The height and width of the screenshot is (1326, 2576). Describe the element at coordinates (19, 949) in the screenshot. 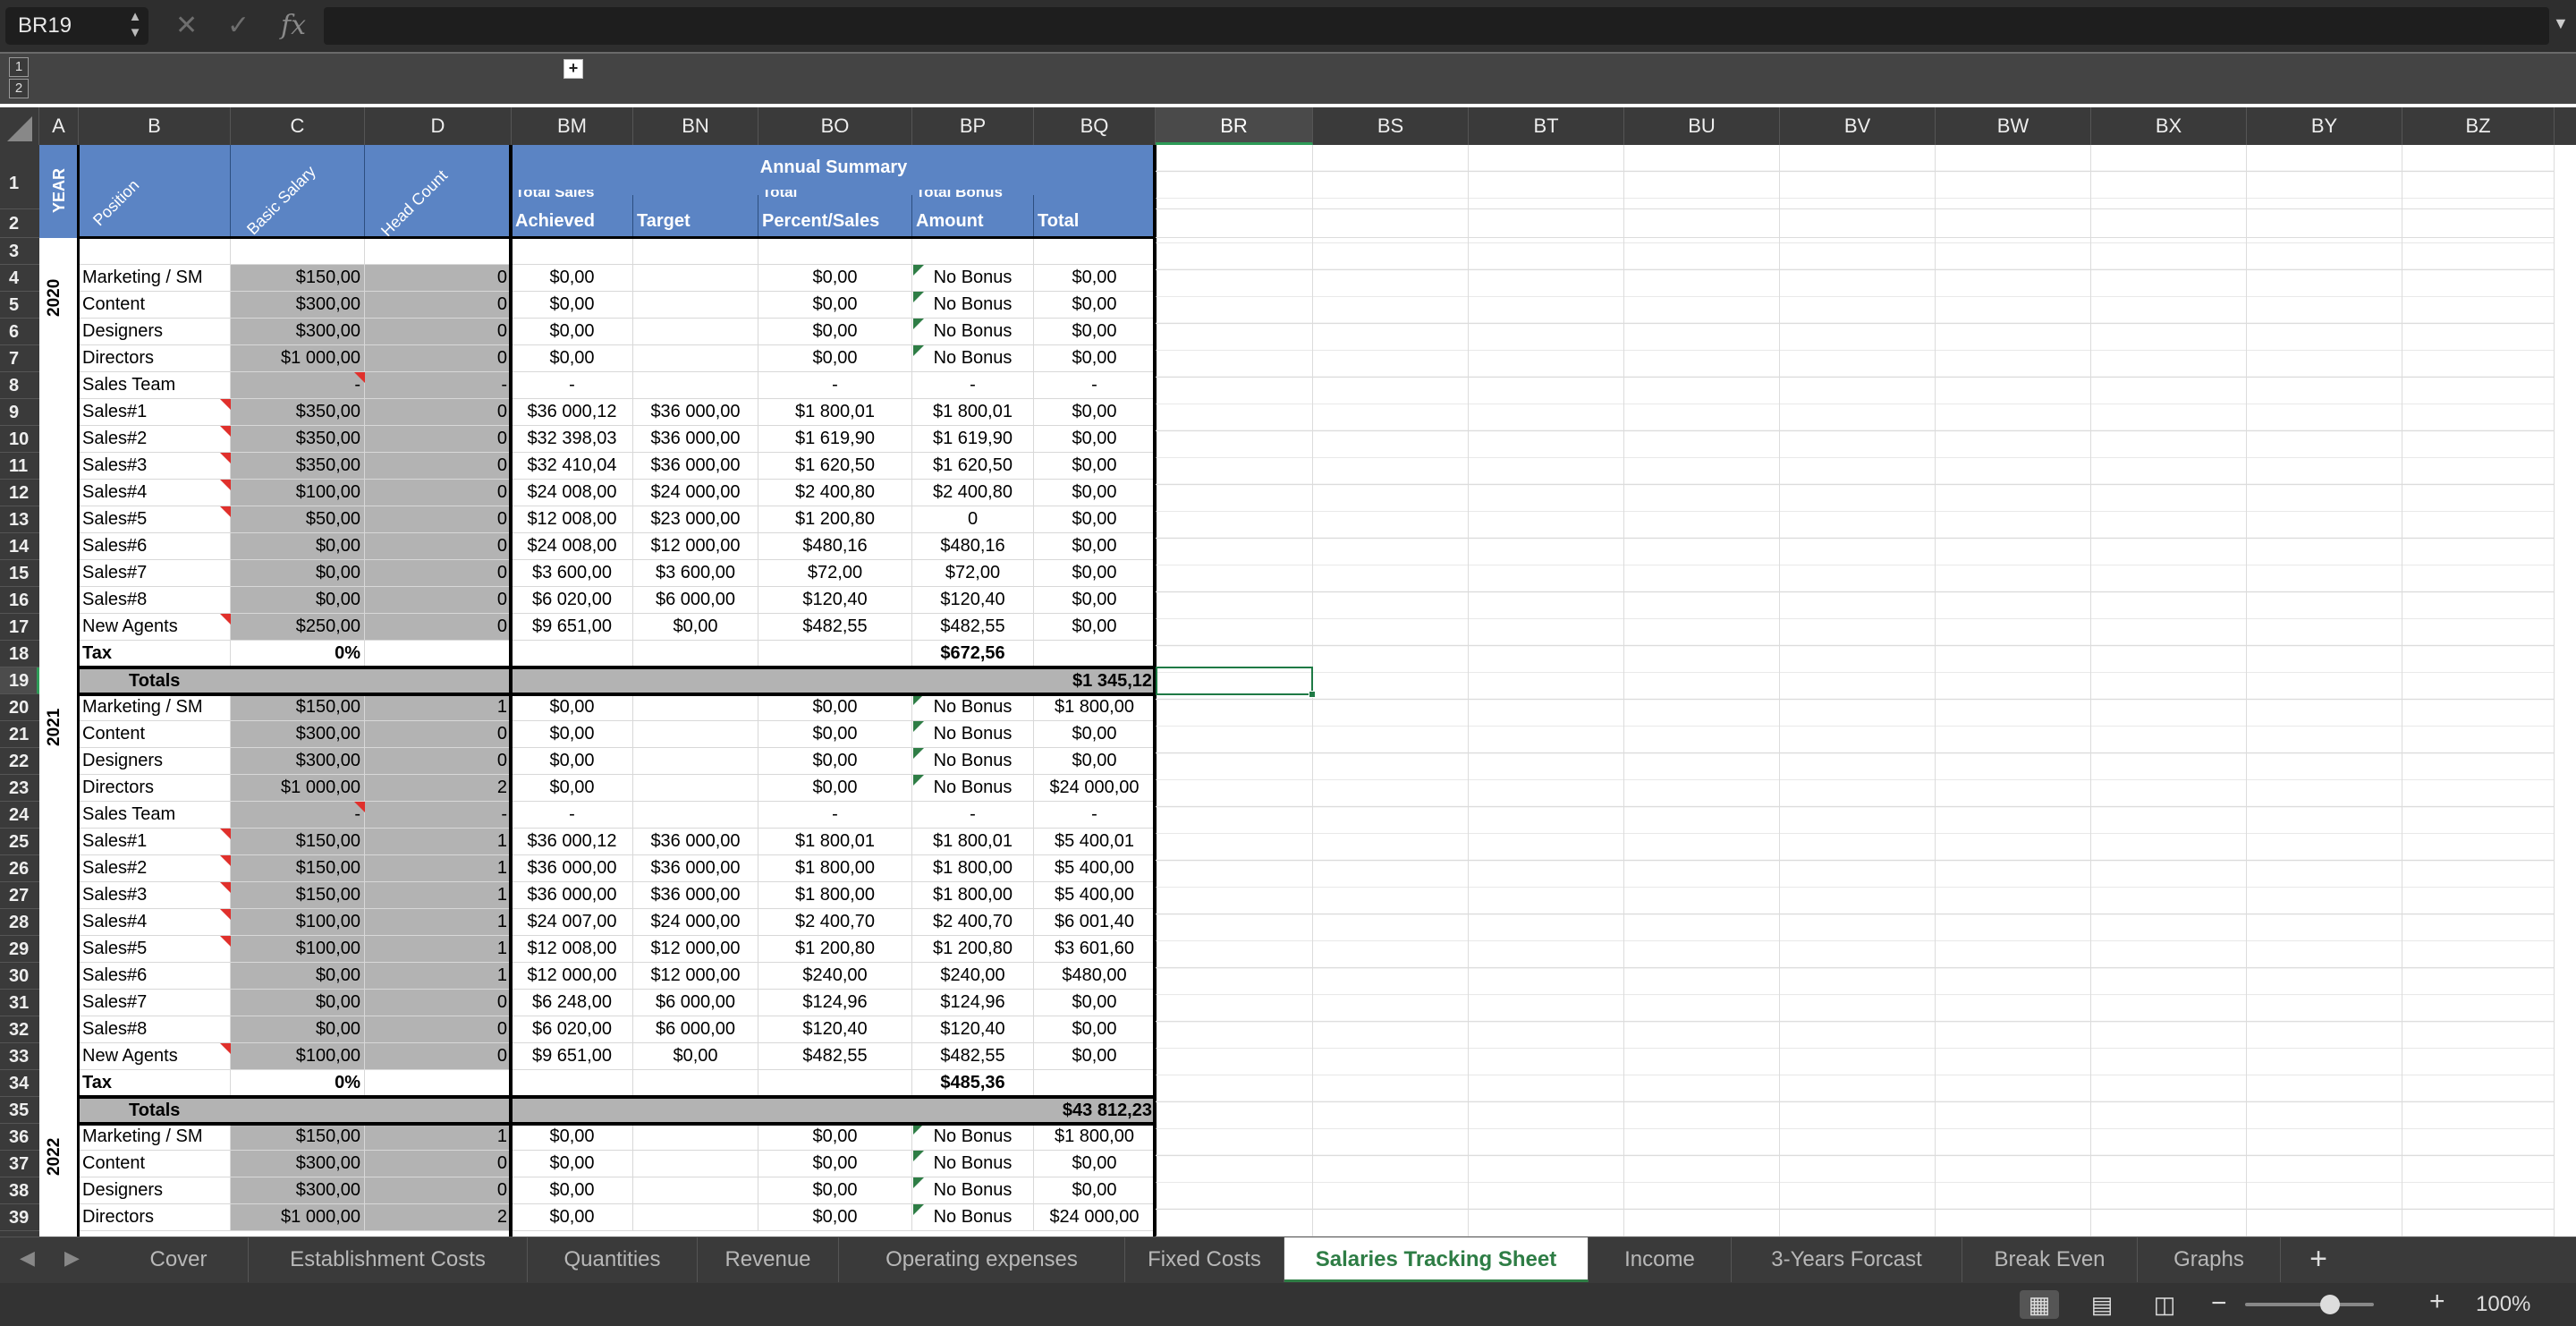

I see `row-header-29: 29` at that location.